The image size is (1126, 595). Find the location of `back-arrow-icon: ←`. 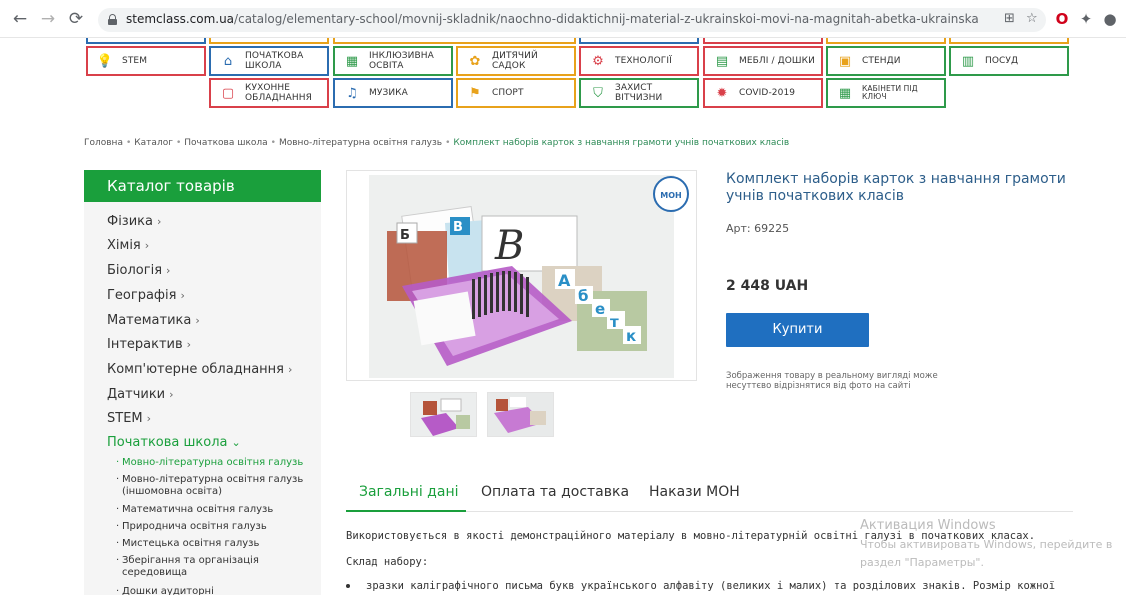

back-arrow-icon: ← is located at coordinates (20, 19).